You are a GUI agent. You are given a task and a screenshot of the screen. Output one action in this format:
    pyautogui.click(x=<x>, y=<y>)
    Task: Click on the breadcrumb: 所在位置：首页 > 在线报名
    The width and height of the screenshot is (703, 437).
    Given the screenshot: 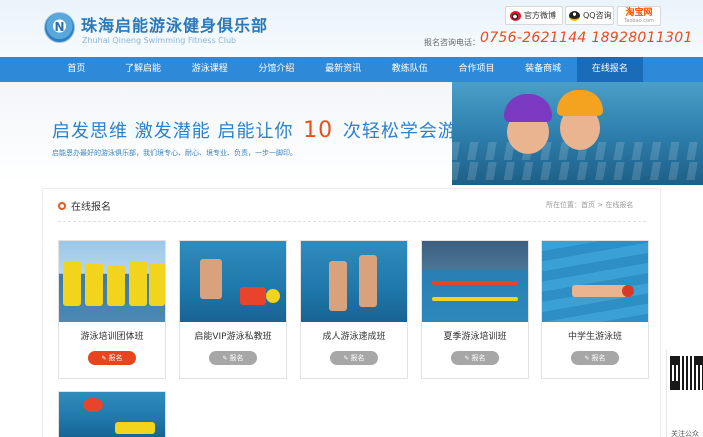 What is the action you would take?
    pyautogui.click(x=589, y=205)
    